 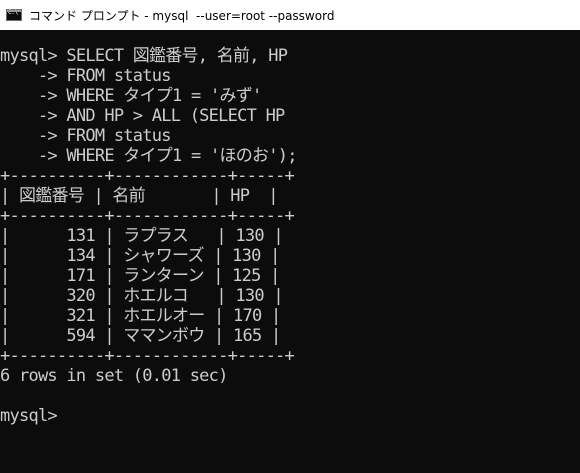 I want to click on sql-query-line-5: -> FROM status, so click(x=86, y=136).